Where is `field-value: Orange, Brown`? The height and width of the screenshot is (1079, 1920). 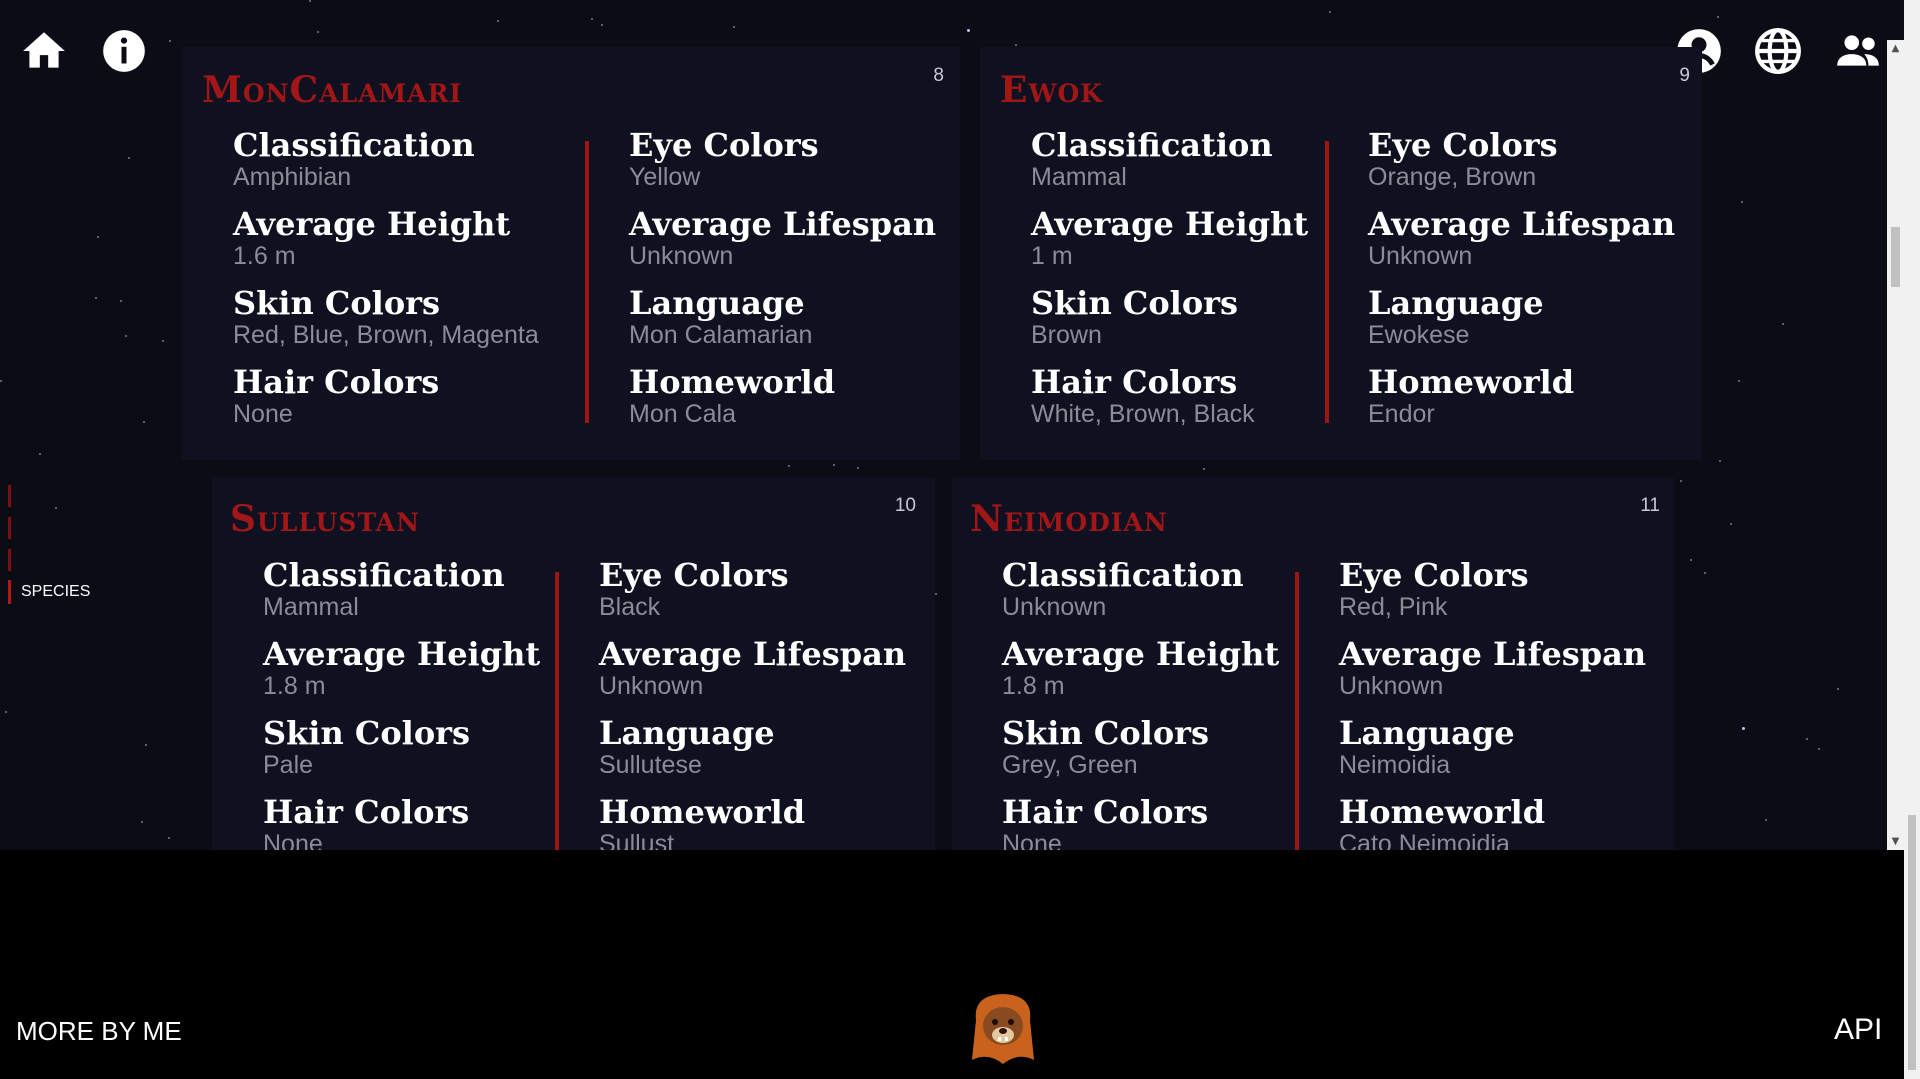
field-value: Orange, Brown is located at coordinates (1452, 177).